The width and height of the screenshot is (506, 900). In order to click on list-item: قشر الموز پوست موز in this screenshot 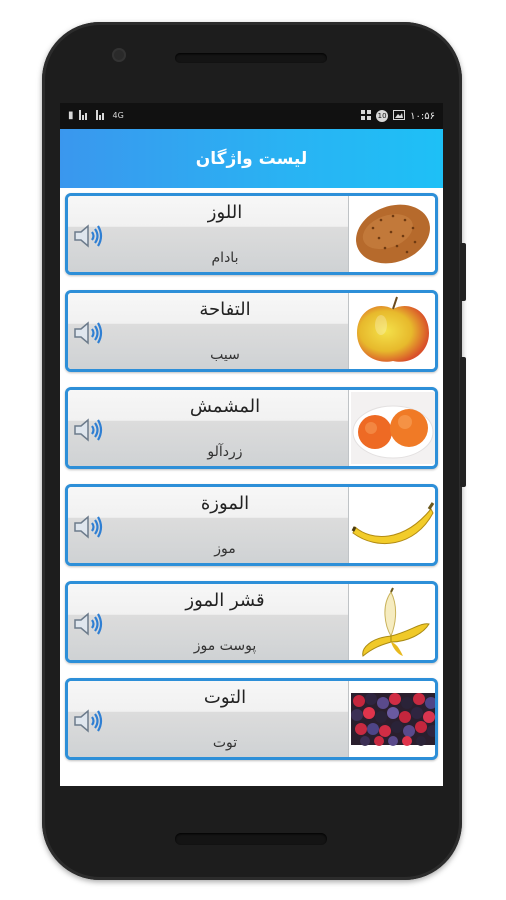, I will do `click(251, 622)`.